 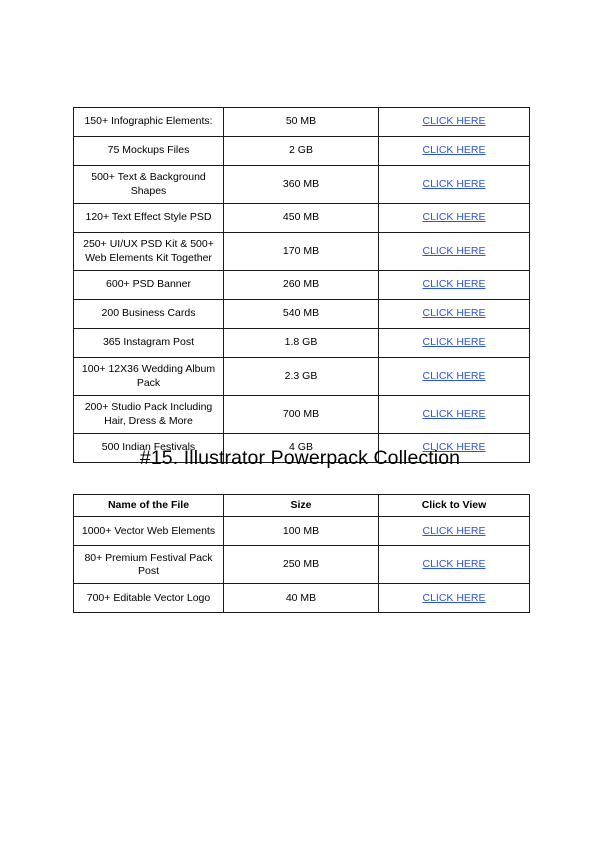 I want to click on cell-file-size: 1.8 GB, so click(x=301, y=343).